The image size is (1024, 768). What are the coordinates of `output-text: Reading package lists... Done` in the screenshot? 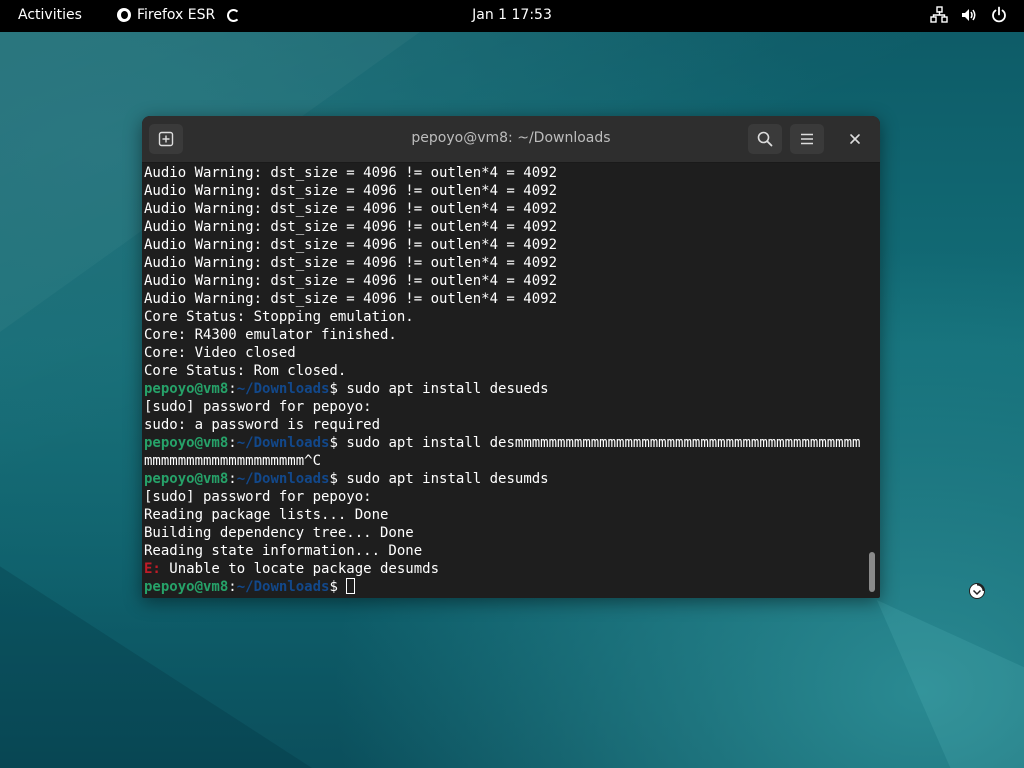 It's located at (266, 515).